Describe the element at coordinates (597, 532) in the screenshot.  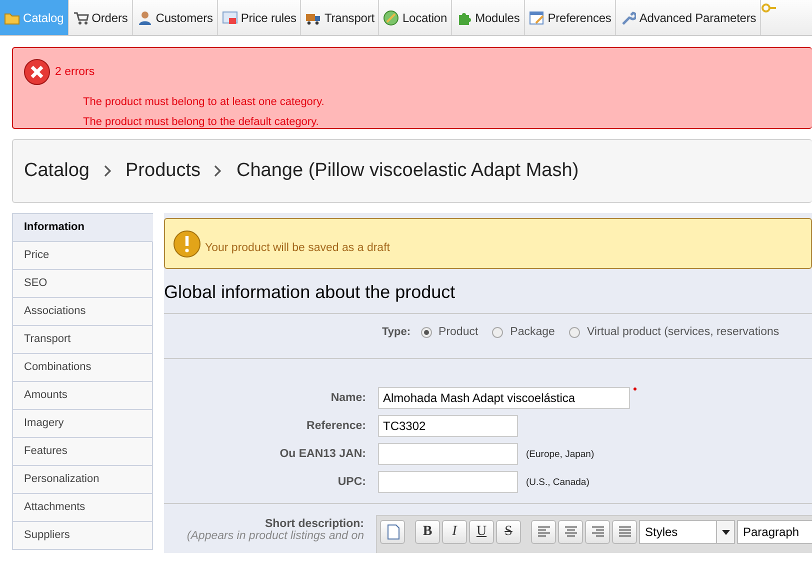
I see `align-right-button` at that location.